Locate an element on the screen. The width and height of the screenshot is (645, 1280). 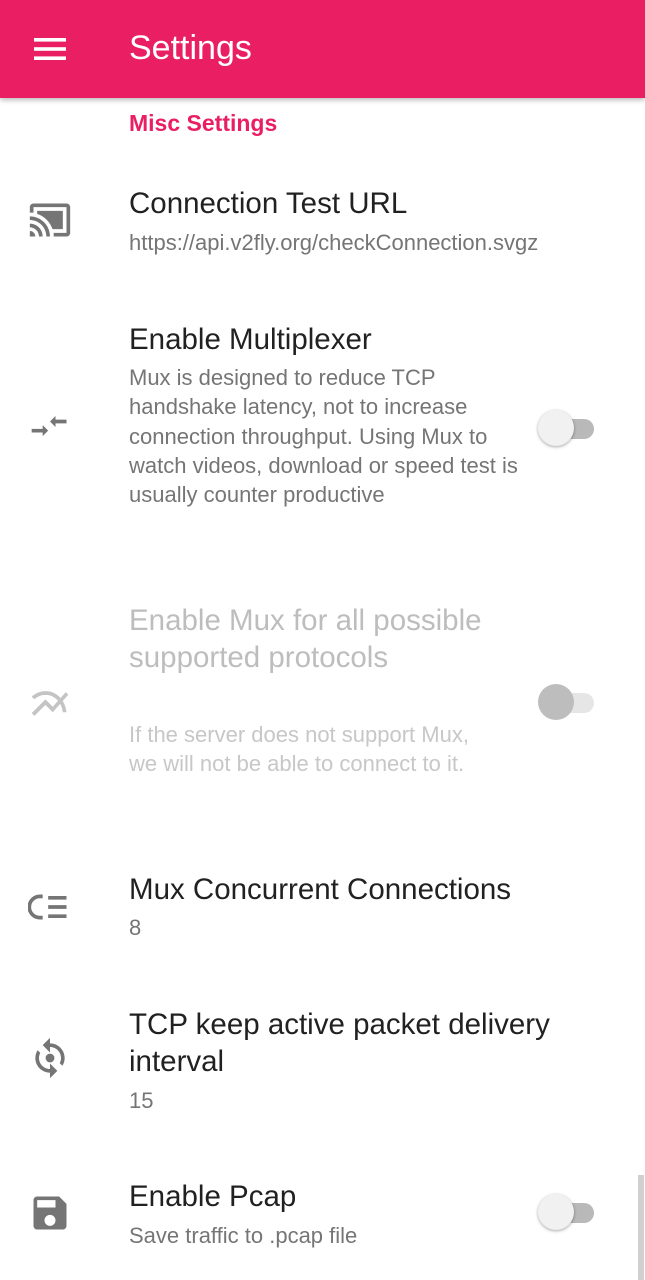
multiline-chart-icon is located at coordinates (50, 703).